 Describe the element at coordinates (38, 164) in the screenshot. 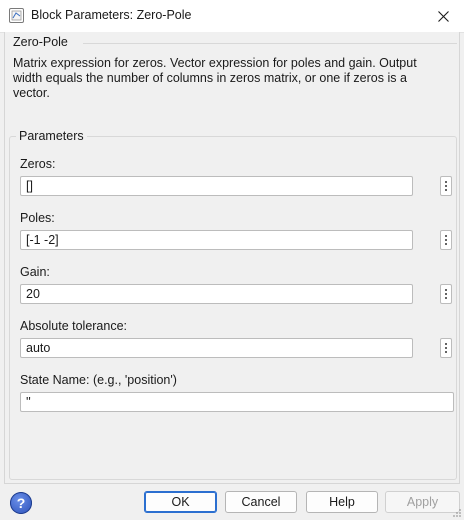

I see `zeros-label: Zeros:` at that location.